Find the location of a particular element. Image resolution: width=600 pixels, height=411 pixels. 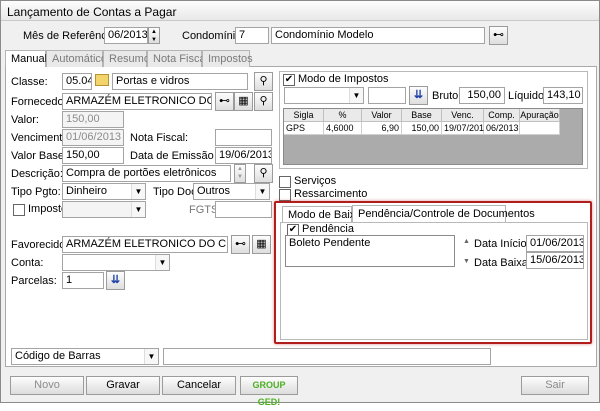

imposto-checkbox is located at coordinates (19, 210).